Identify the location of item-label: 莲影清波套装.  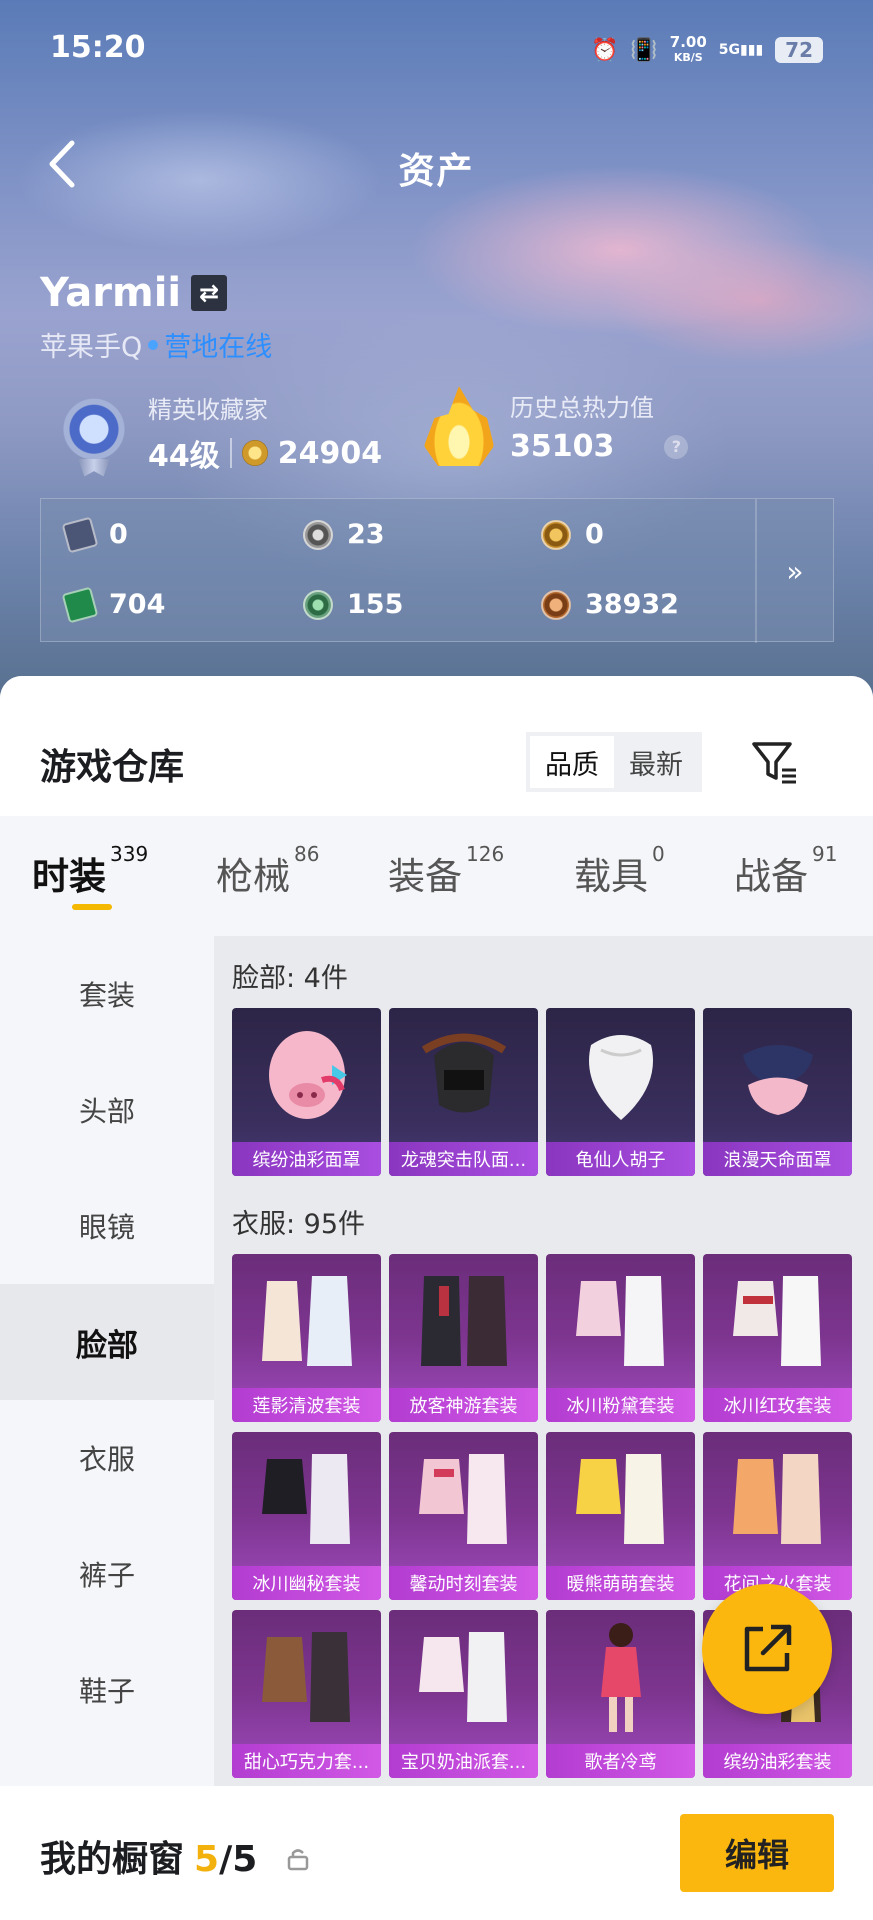
(306, 1405).